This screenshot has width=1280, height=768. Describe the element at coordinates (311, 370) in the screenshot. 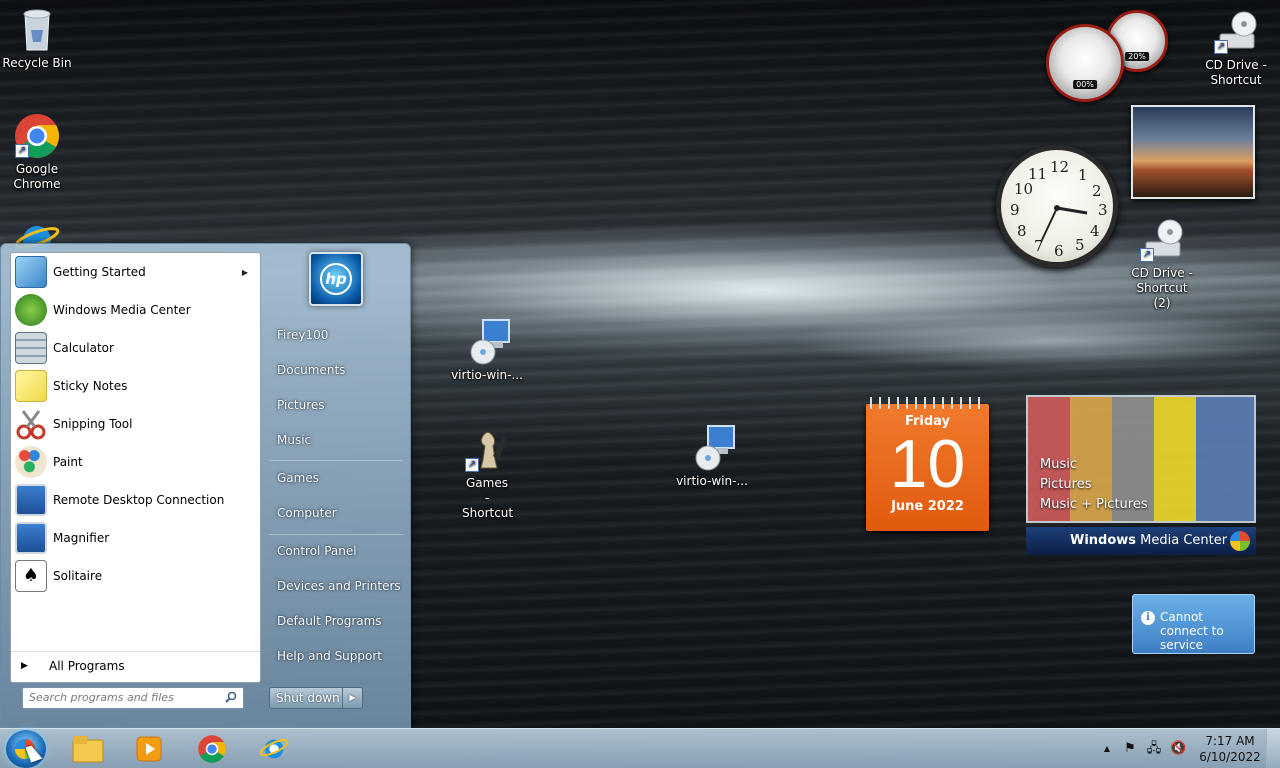

I see `start-link-documents: Documents` at that location.